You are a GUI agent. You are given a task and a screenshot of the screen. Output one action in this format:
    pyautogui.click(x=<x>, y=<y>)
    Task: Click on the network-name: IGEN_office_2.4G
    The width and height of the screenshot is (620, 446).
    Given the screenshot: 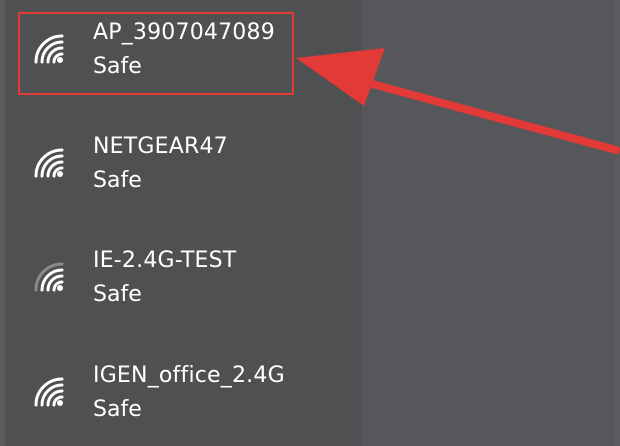 What is the action you would take?
    pyautogui.click(x=189, y=375)
    